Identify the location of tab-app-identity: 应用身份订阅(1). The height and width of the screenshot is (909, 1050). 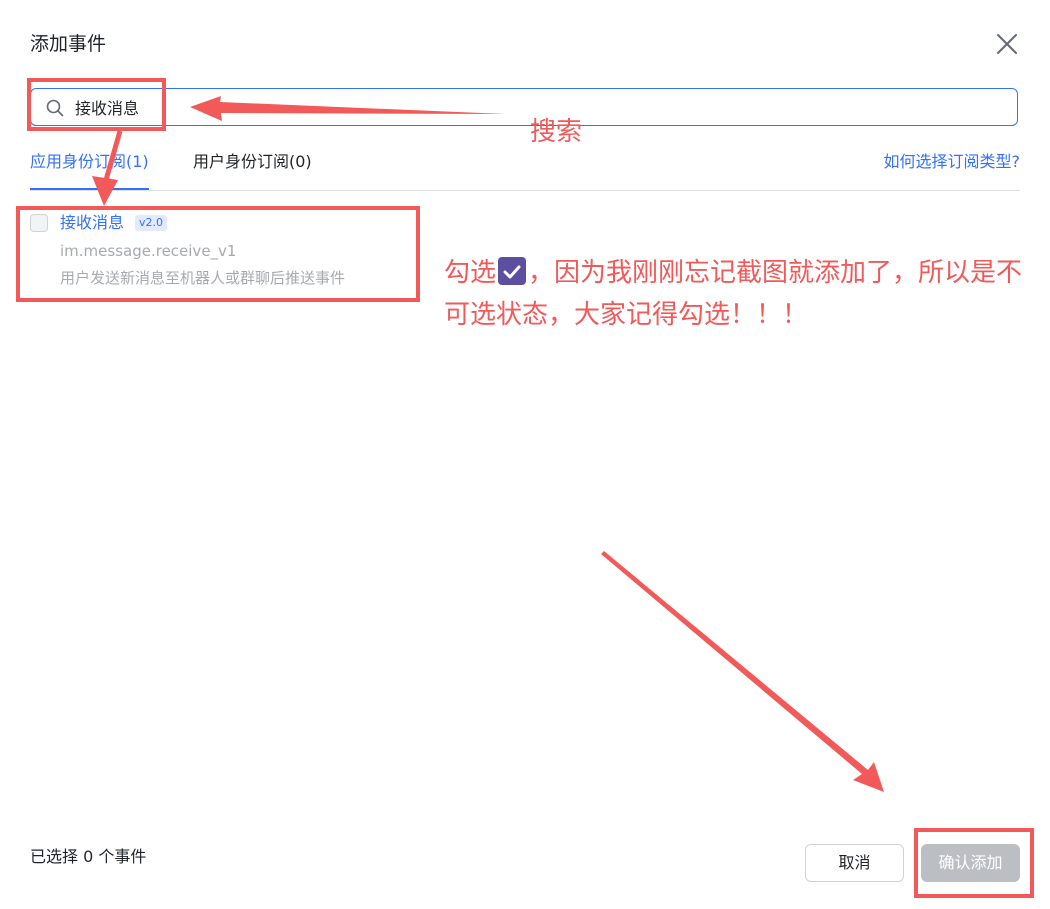
(89, 170).